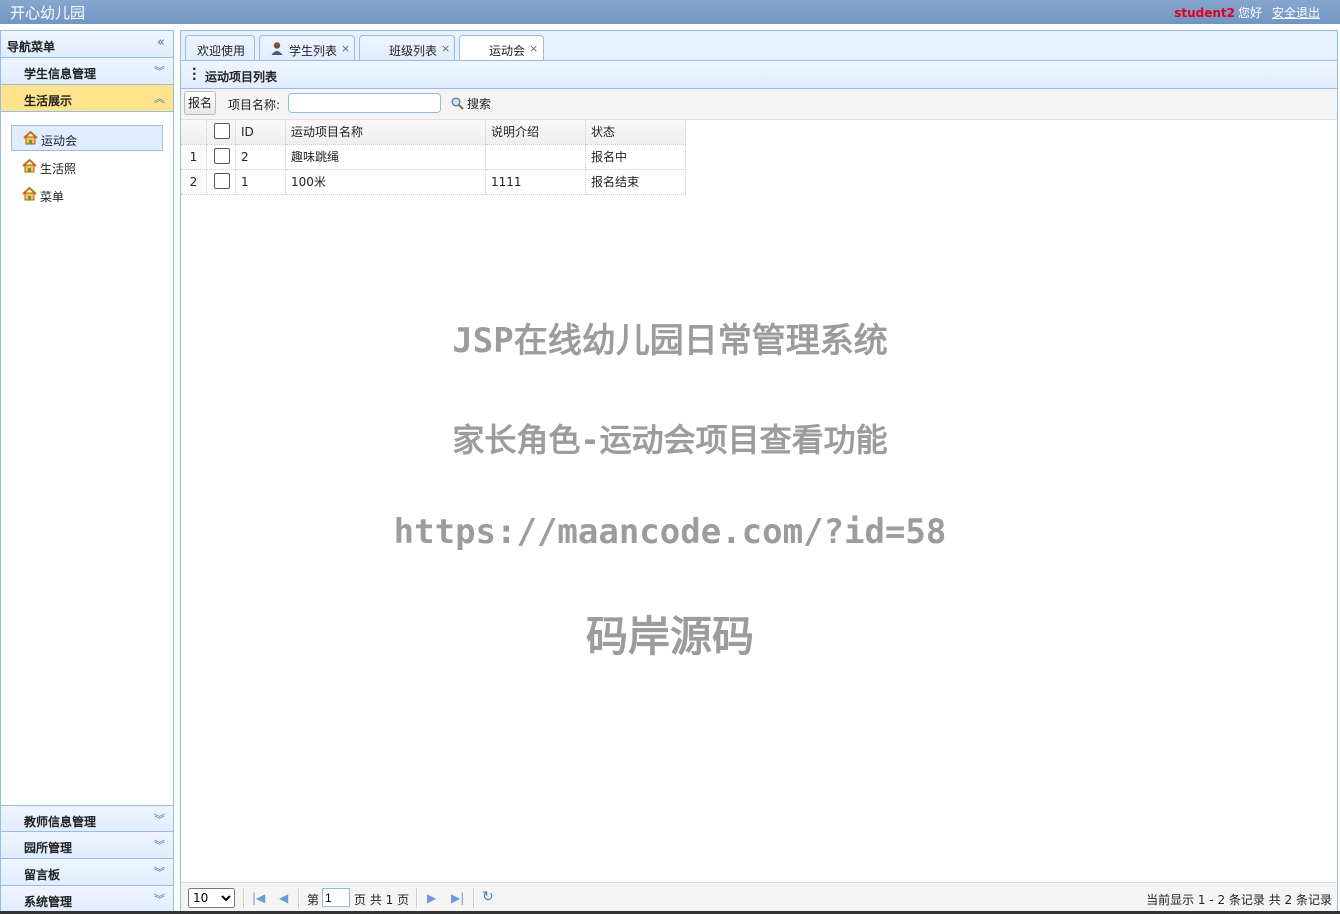 The height and width of the screenshot is (914, 1340). Describe the element at coordinates (194, 157) in the screenshot. I see `row-number: 1` at that location.